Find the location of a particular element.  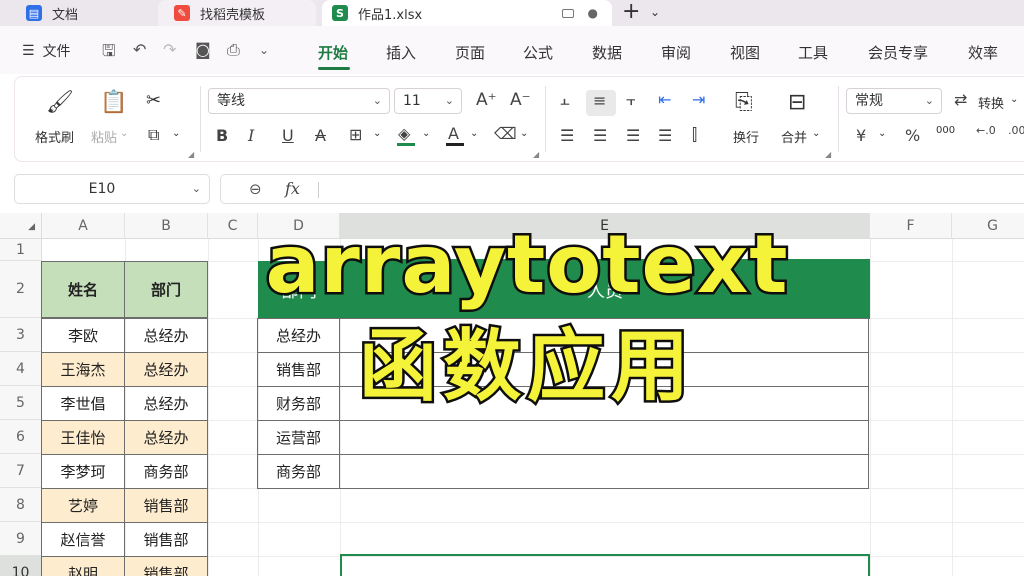

align-bottom-icon: ⫟ is located at coordinates (631, 100).